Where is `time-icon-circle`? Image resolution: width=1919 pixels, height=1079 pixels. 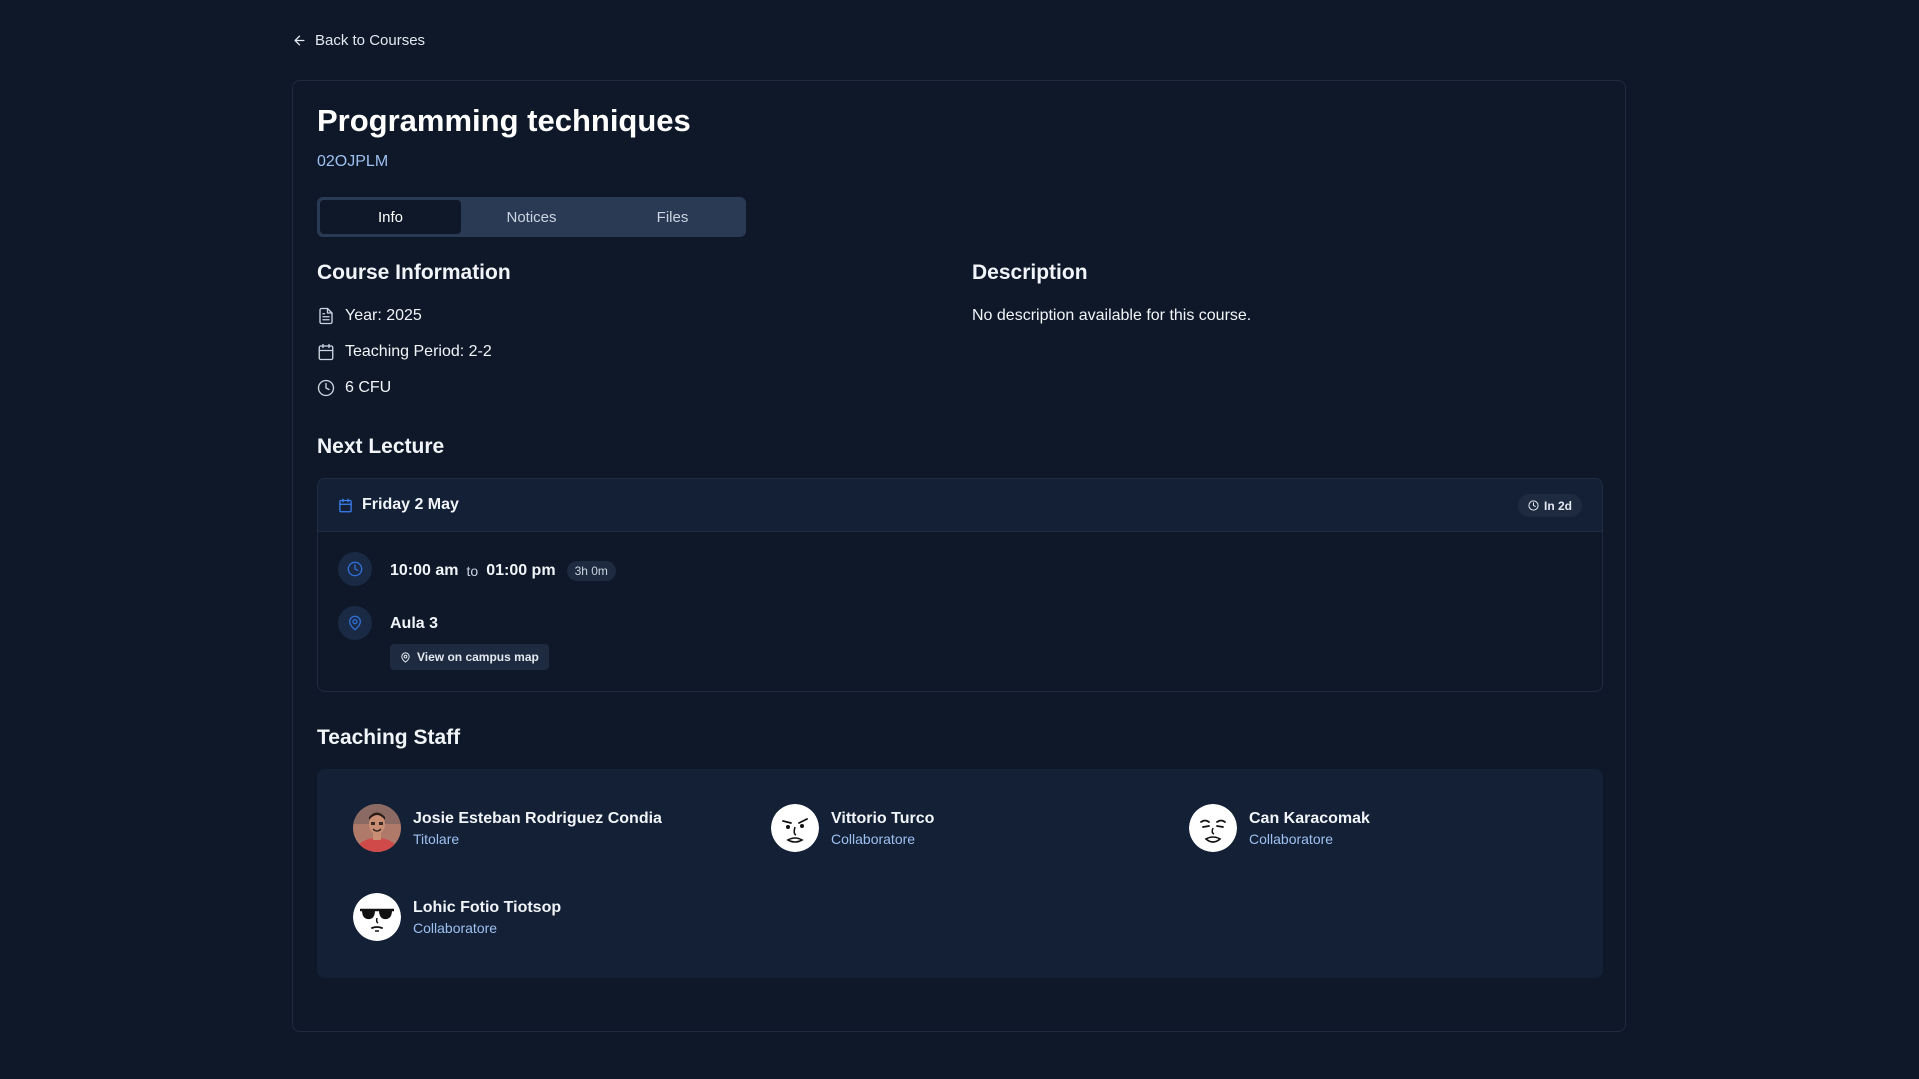 time-icon-circle is located at coordinates (355, 569).